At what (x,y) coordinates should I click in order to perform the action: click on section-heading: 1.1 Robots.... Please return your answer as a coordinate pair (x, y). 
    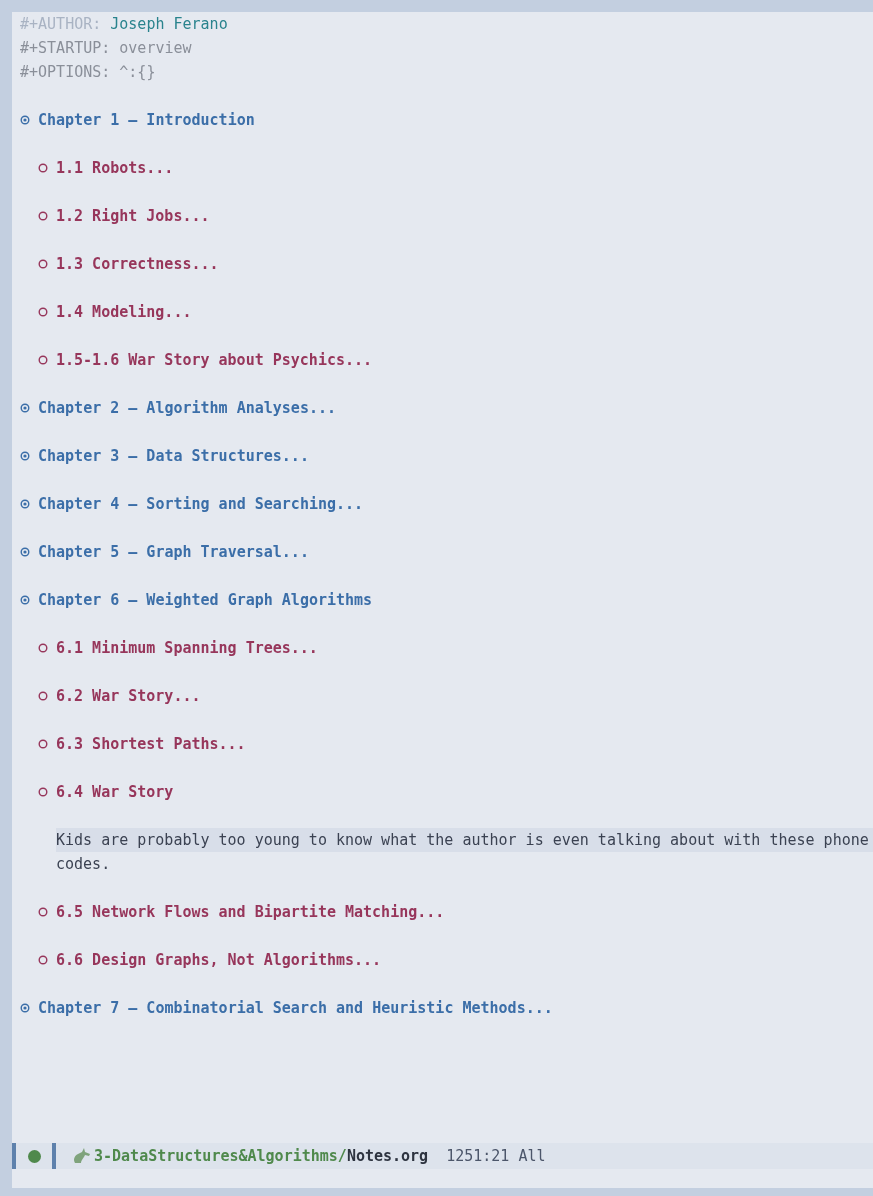
    Looking at the image, I should click on (115, 168).